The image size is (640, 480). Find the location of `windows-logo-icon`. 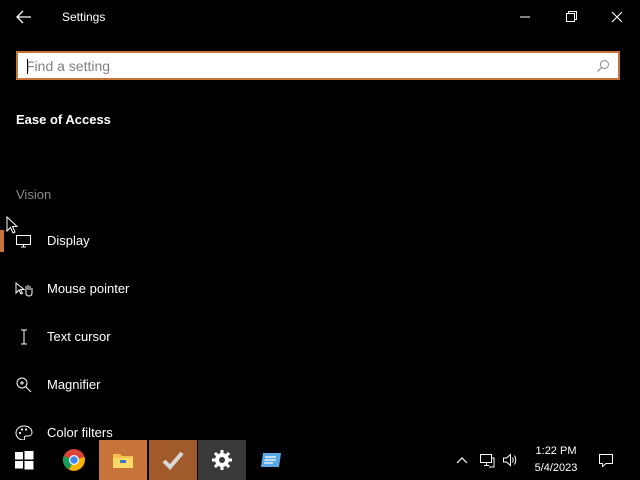

windows-logo-icon is located at coordinates (24, 460).